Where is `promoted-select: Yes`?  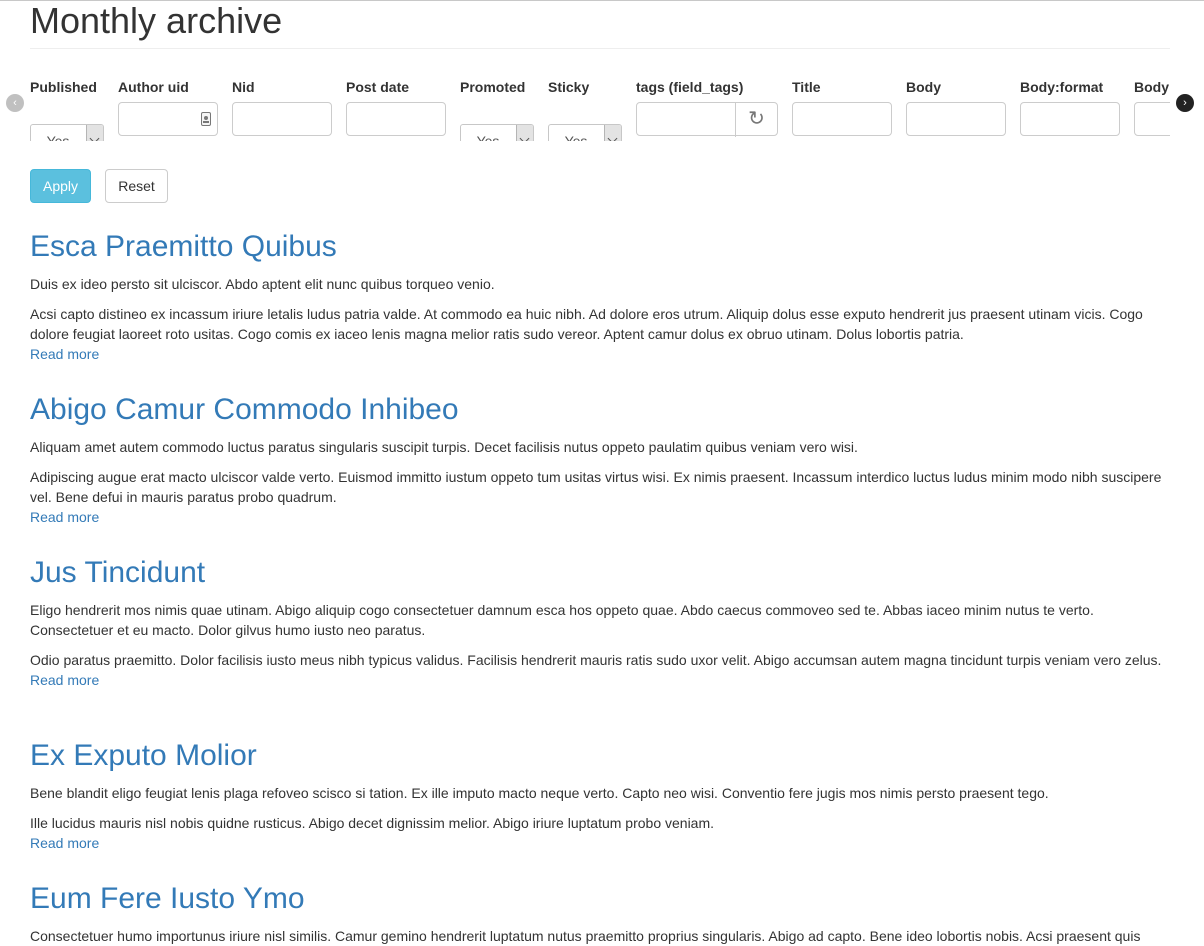
promoted-select: Yes is located at coordinates (497, 132).